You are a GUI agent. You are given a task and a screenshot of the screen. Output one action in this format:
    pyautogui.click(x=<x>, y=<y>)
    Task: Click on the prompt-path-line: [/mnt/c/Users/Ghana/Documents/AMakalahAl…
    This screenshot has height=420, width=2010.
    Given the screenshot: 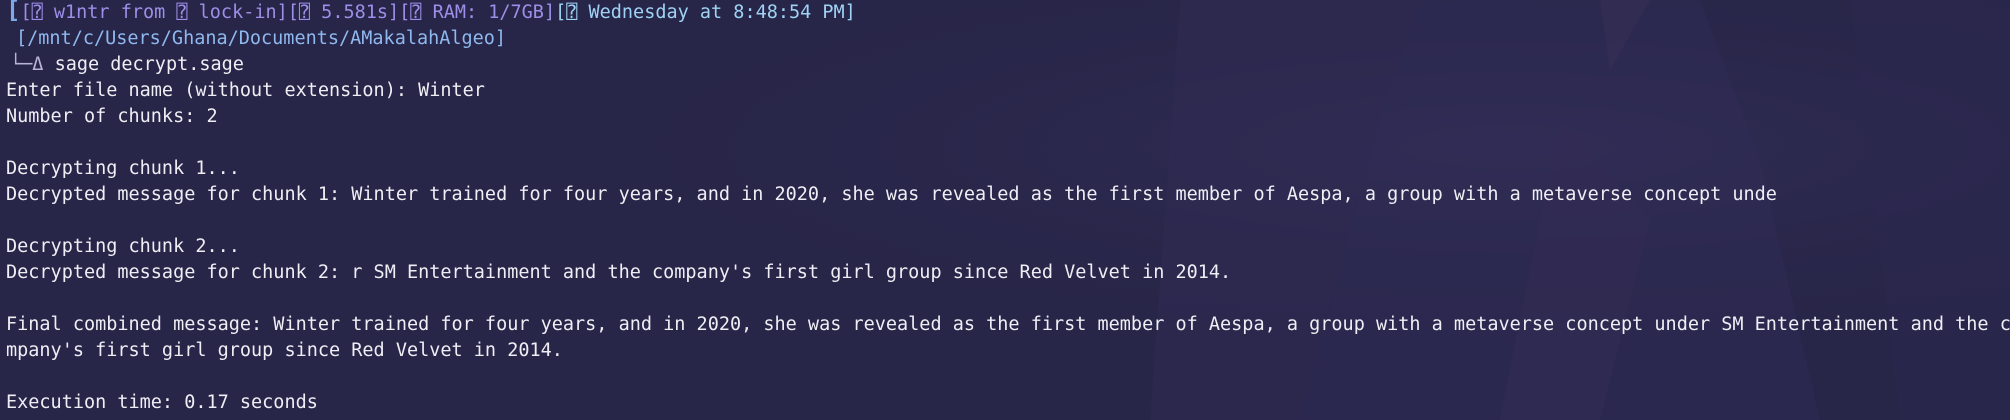 What is the action you would take?
    pyautogui.click(x=1008, y=39)
    